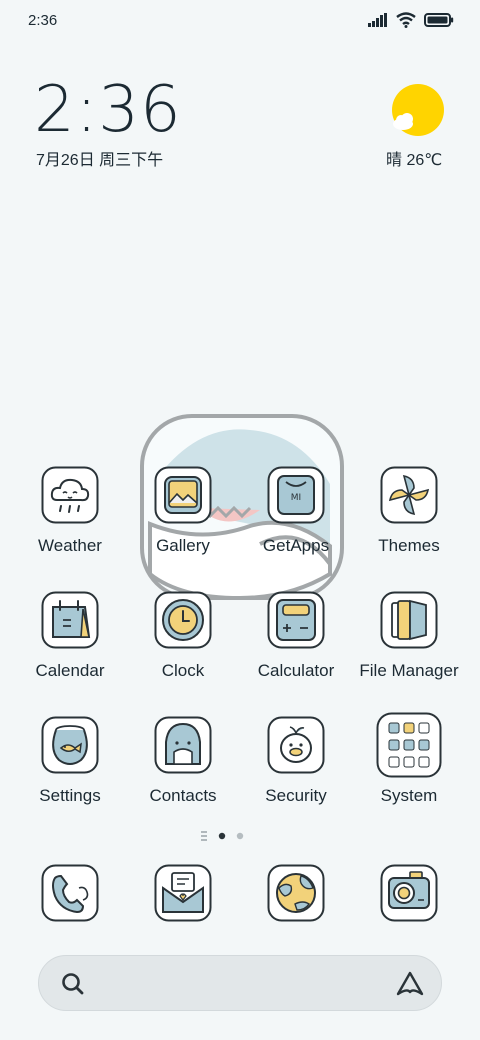  Describe the element at coordinates (406, 20) in the screenshot. I see `wifi-icon` at that location.